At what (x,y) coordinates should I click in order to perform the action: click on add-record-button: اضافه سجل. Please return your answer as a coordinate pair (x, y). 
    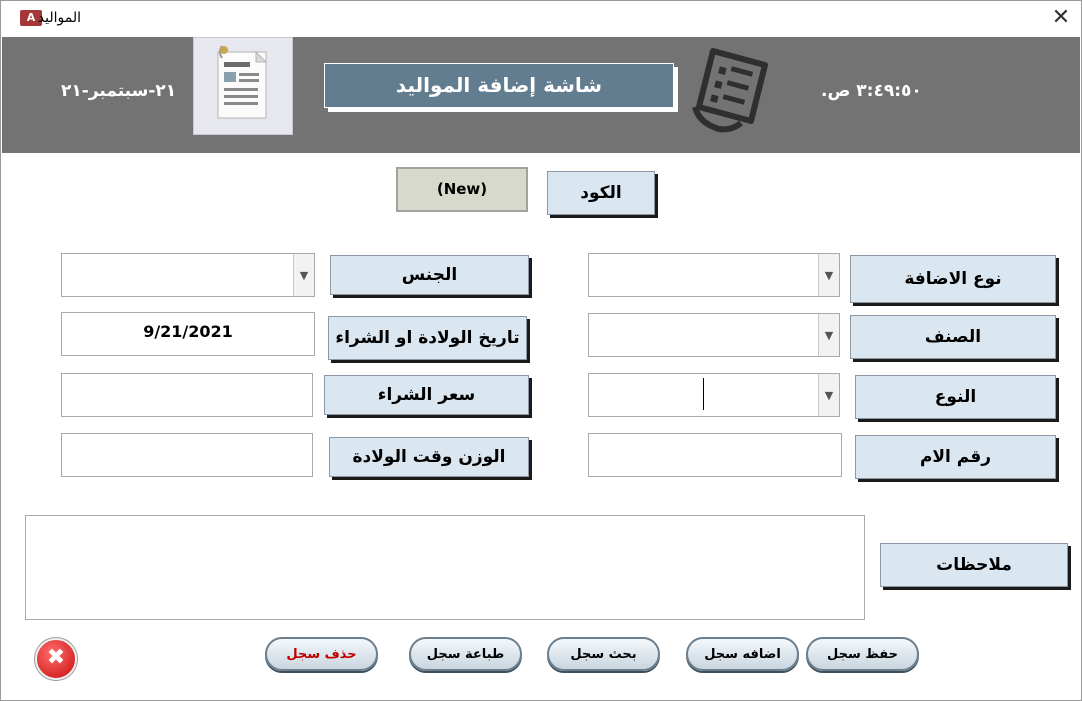
    Looking at the image, I should click on (742, 654).